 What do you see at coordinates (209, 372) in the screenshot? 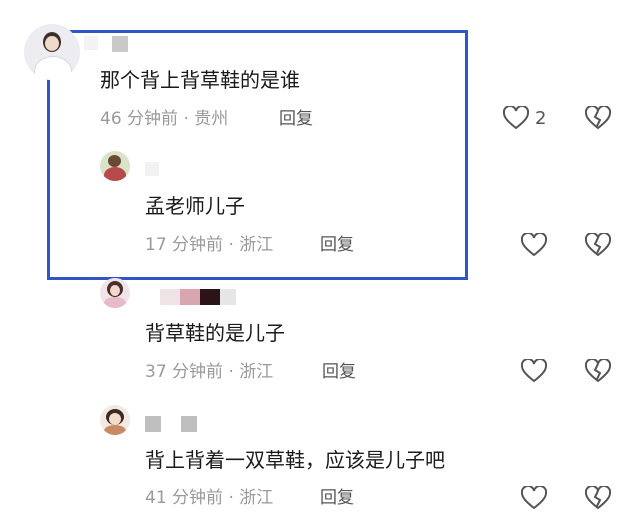
I see `comment-time: 37 分钟前 · 浙江` at bounding box center [209, 372].